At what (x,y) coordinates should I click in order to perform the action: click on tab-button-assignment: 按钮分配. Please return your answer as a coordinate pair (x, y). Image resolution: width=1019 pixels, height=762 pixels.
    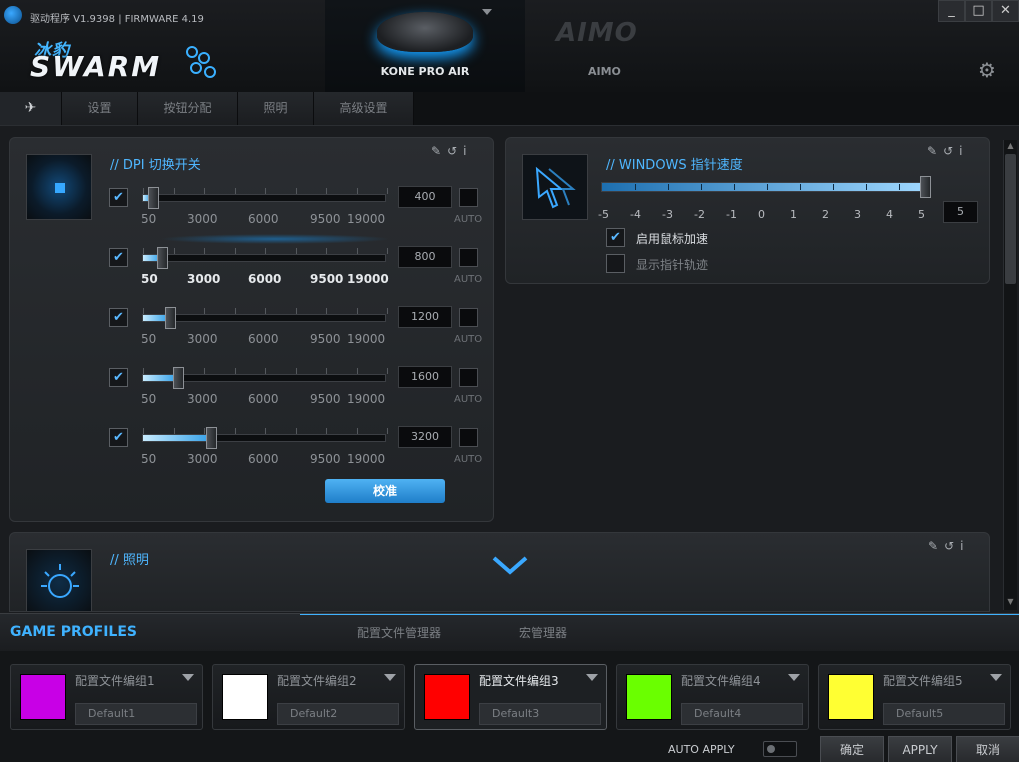
    Looking at the image, I should click on (188, 108).